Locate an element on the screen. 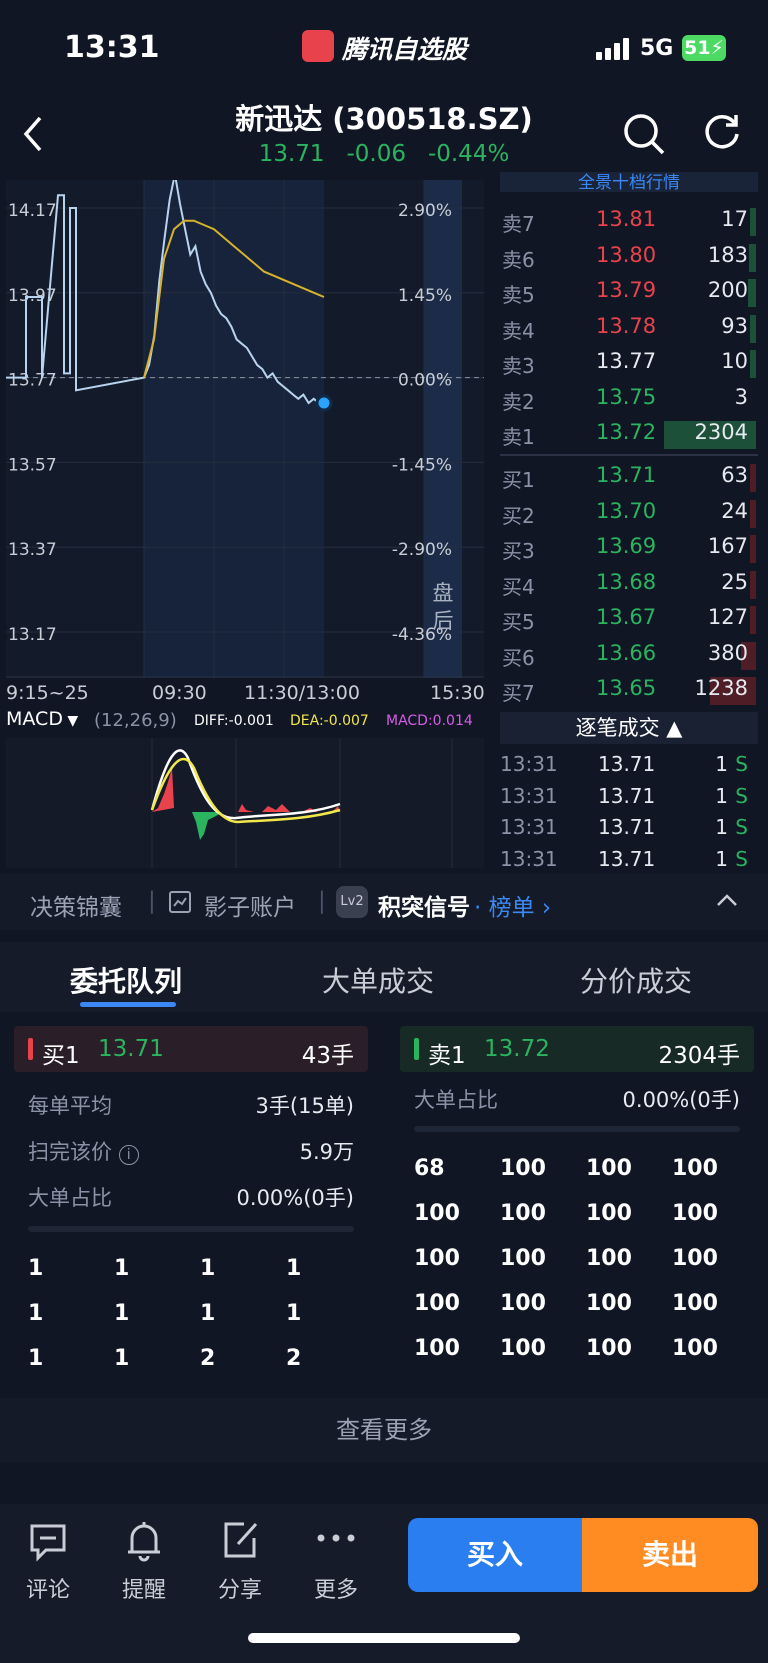 This screenshot has width=768, height=1663. ask-level-label: 卖7 is located at coordinates (518, 224).